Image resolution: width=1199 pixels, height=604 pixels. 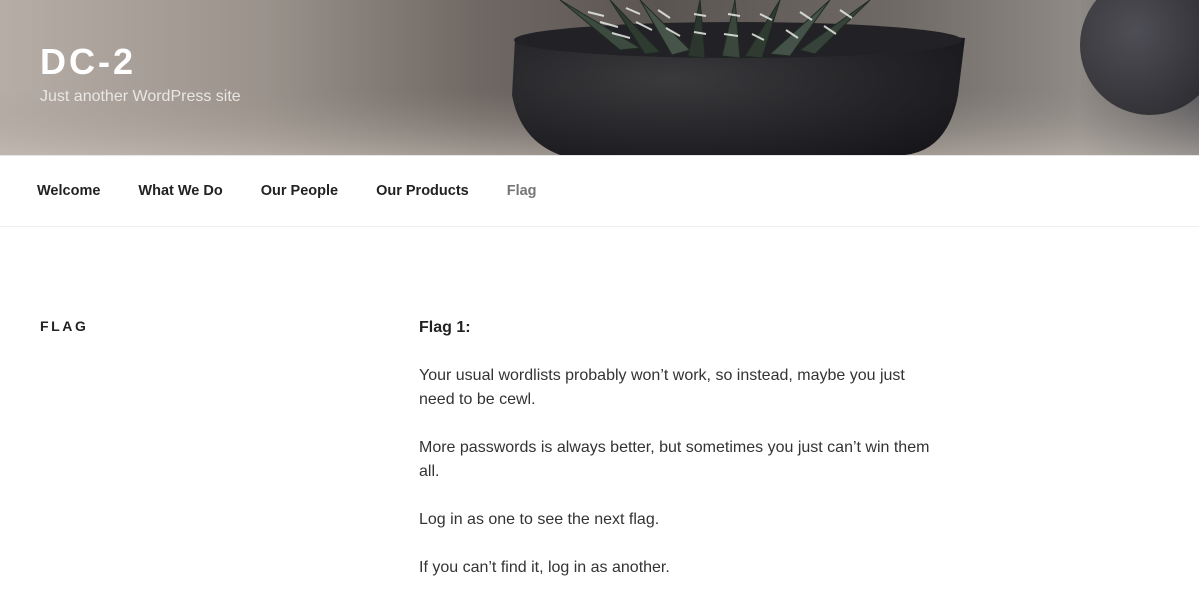 I want to click on page-title: FLAG, so click(x=64, y=326).